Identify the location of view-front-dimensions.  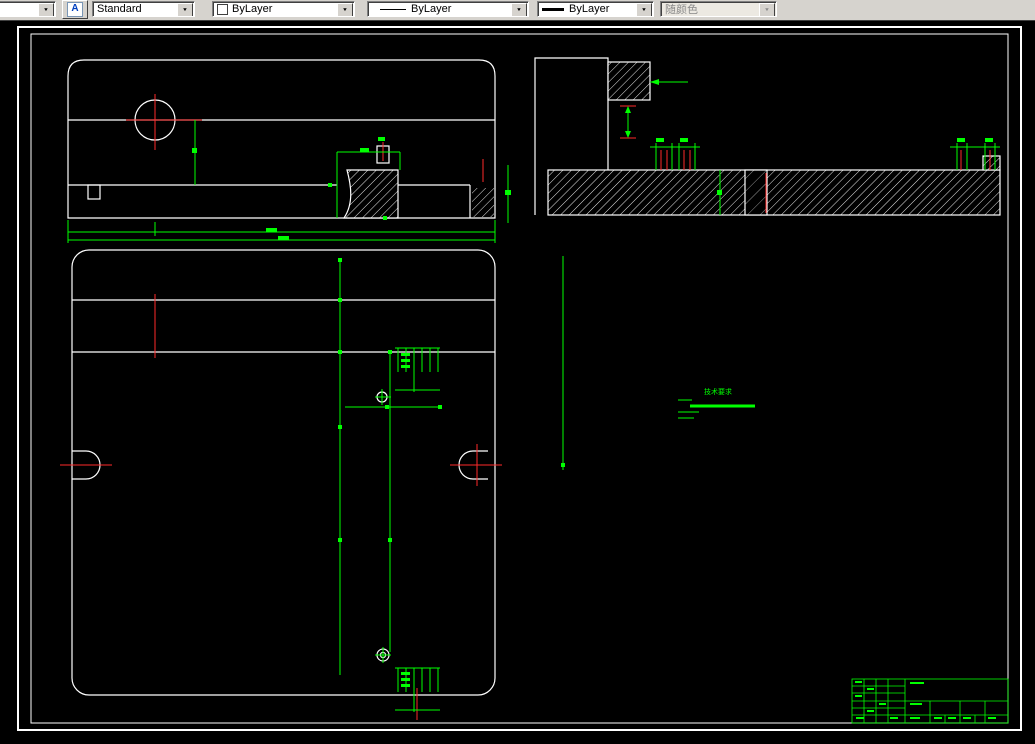
(289, 181).